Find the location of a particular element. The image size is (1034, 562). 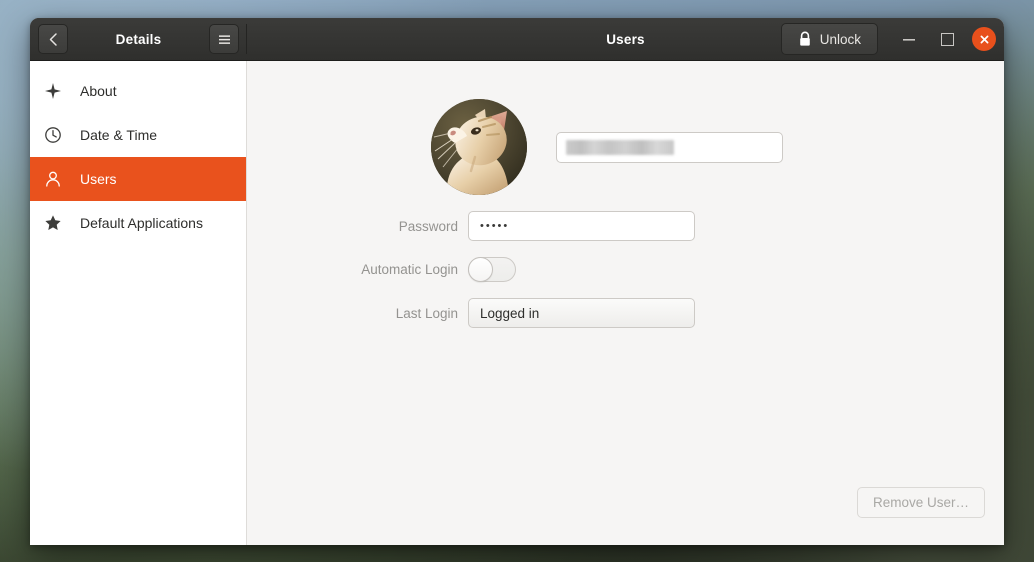

person-icon is located at coordinates (53, 179).